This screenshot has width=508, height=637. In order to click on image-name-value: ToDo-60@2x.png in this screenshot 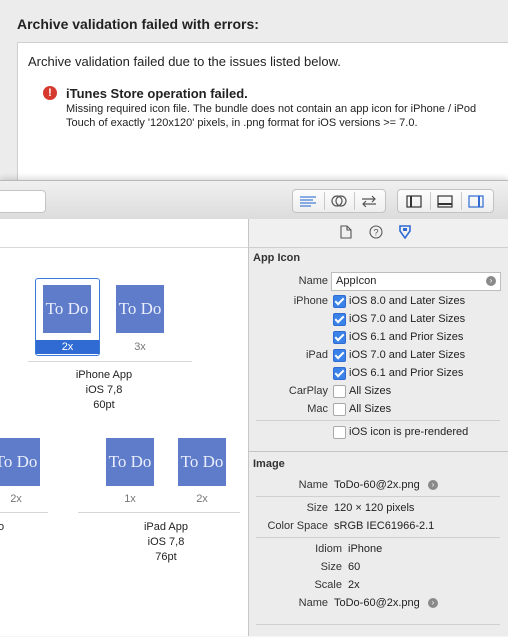, I will do `click(377, 485)`.